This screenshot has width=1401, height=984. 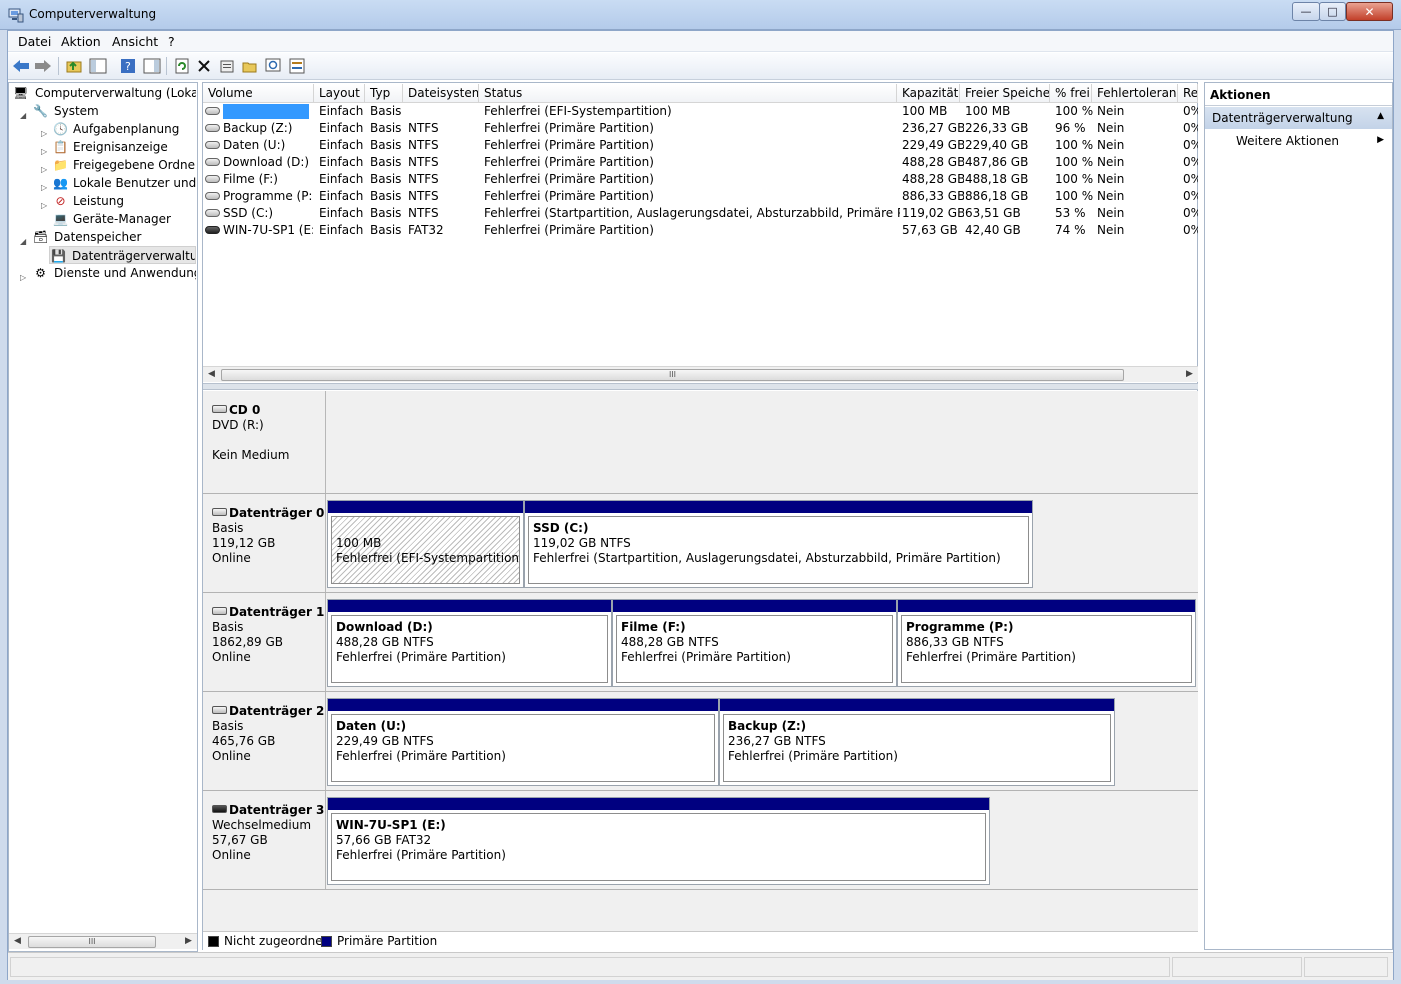 What do you see at coordinates (297, 66) in the screenshot?
I see `settings-icon` at bounding box center [297, 66].